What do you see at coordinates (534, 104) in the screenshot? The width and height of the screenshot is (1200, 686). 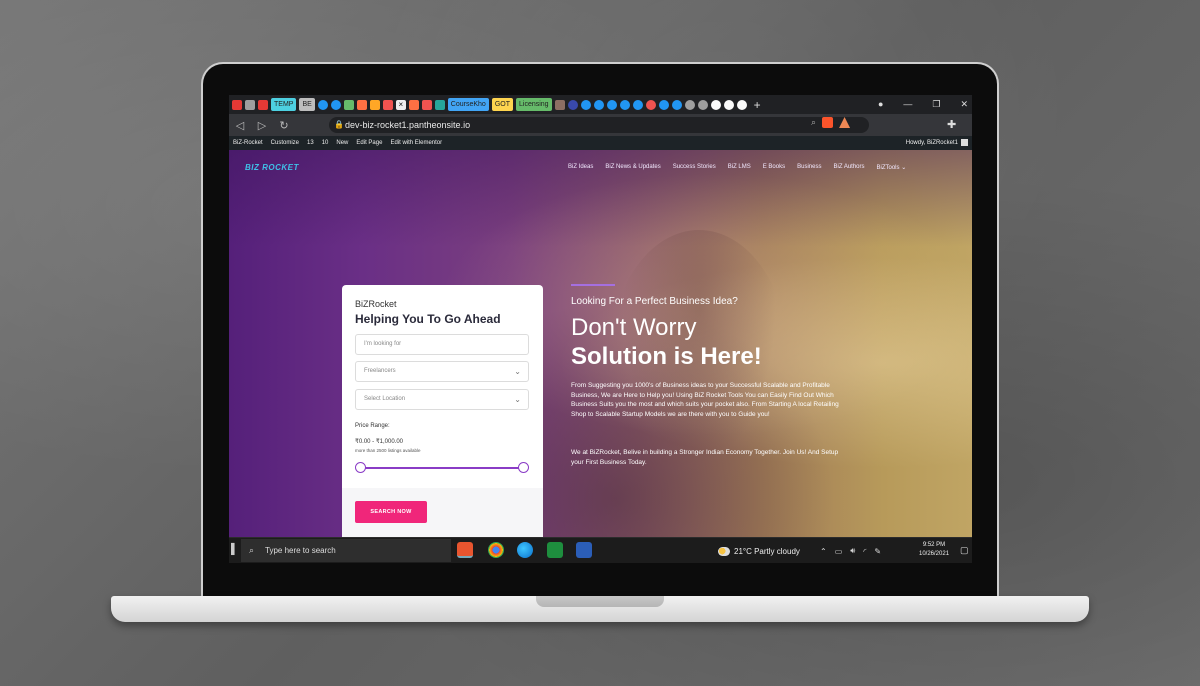 I see `tab-licensing: Licensing` at bounding box center [534, 104].